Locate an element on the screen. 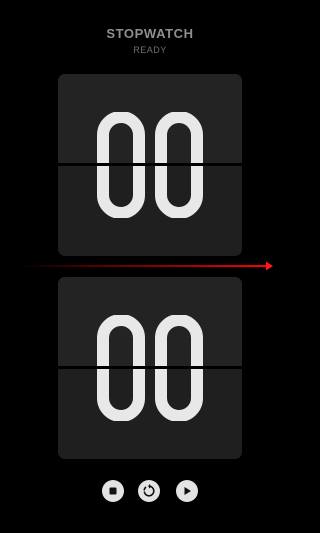 The height and width of the screenshot is (533, 320). stop-icon is located at coordinates (113, 491).